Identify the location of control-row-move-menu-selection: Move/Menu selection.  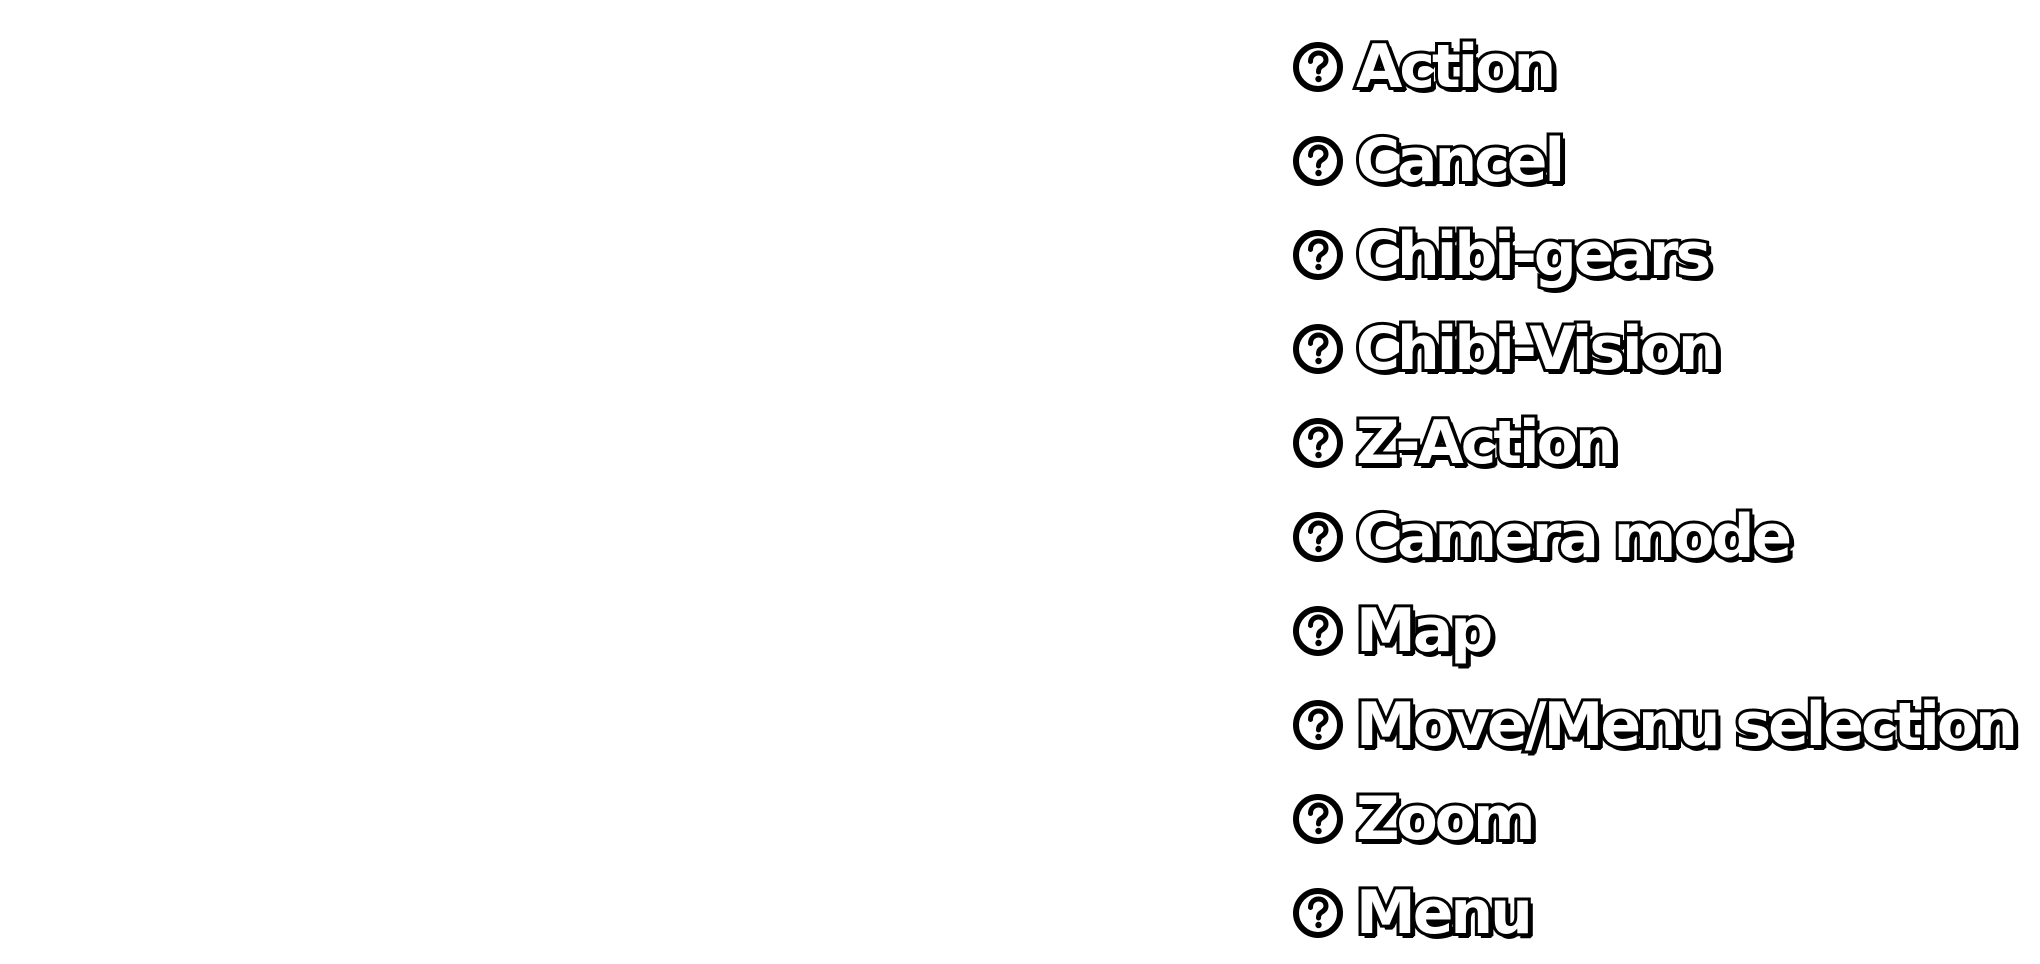
(1656, 725).